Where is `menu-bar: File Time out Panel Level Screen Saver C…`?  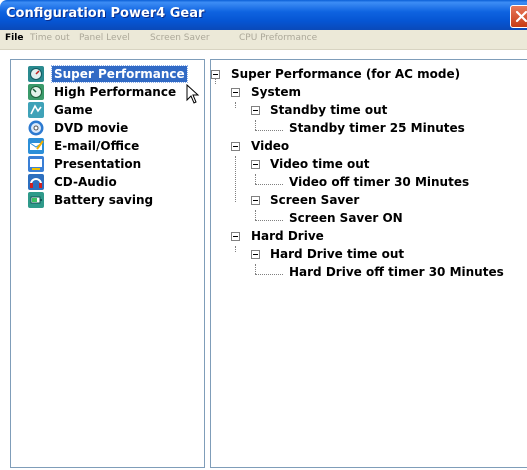 menu-bar: File Time out Panel Level Screen Saver C… is located at coordinates (263, 40).